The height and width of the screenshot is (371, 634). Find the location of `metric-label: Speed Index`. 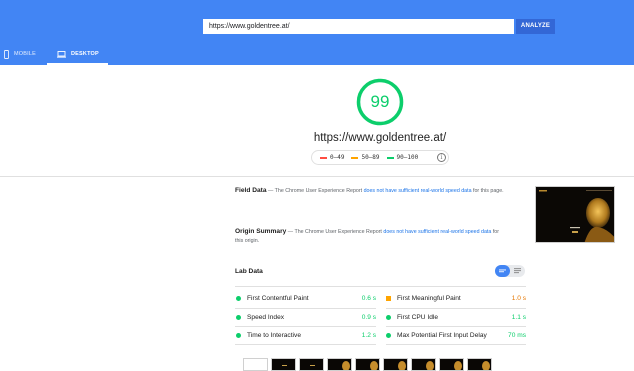

metric-label: Speed Index is located at coordinates (266, 317).